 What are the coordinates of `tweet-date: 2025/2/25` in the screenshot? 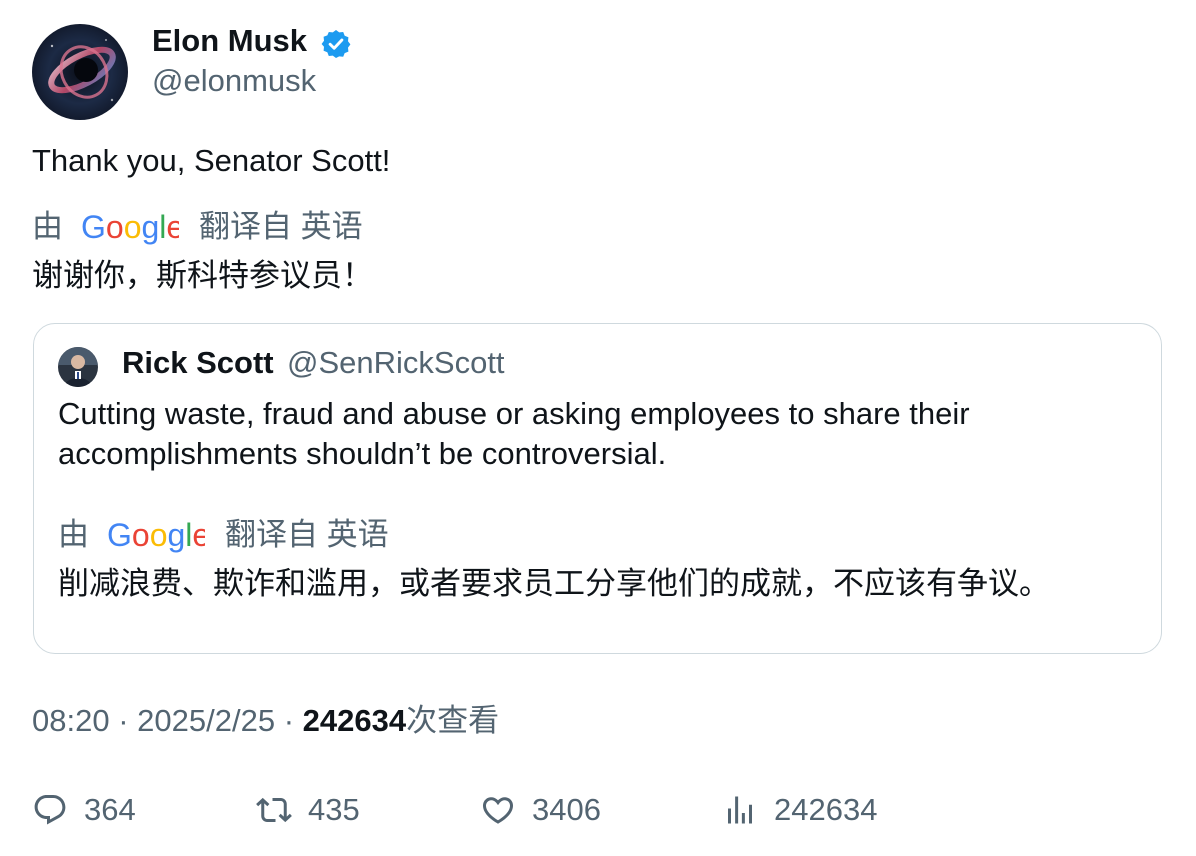 It's located at (206, 720).